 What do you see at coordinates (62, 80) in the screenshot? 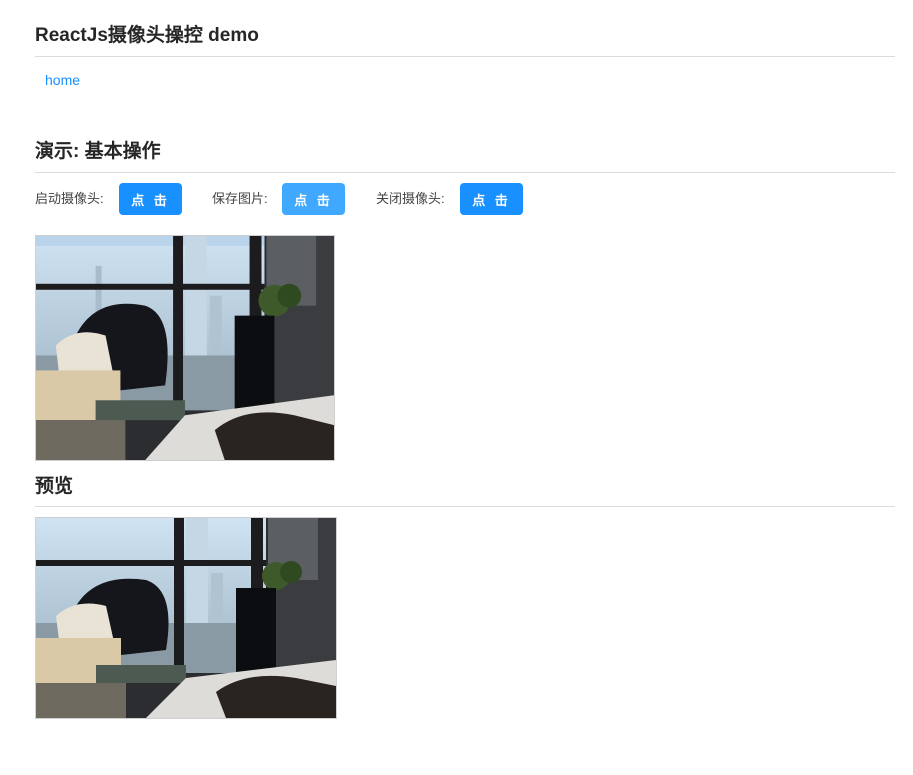
I see `home-link: home` at bounding box center [62, 80].